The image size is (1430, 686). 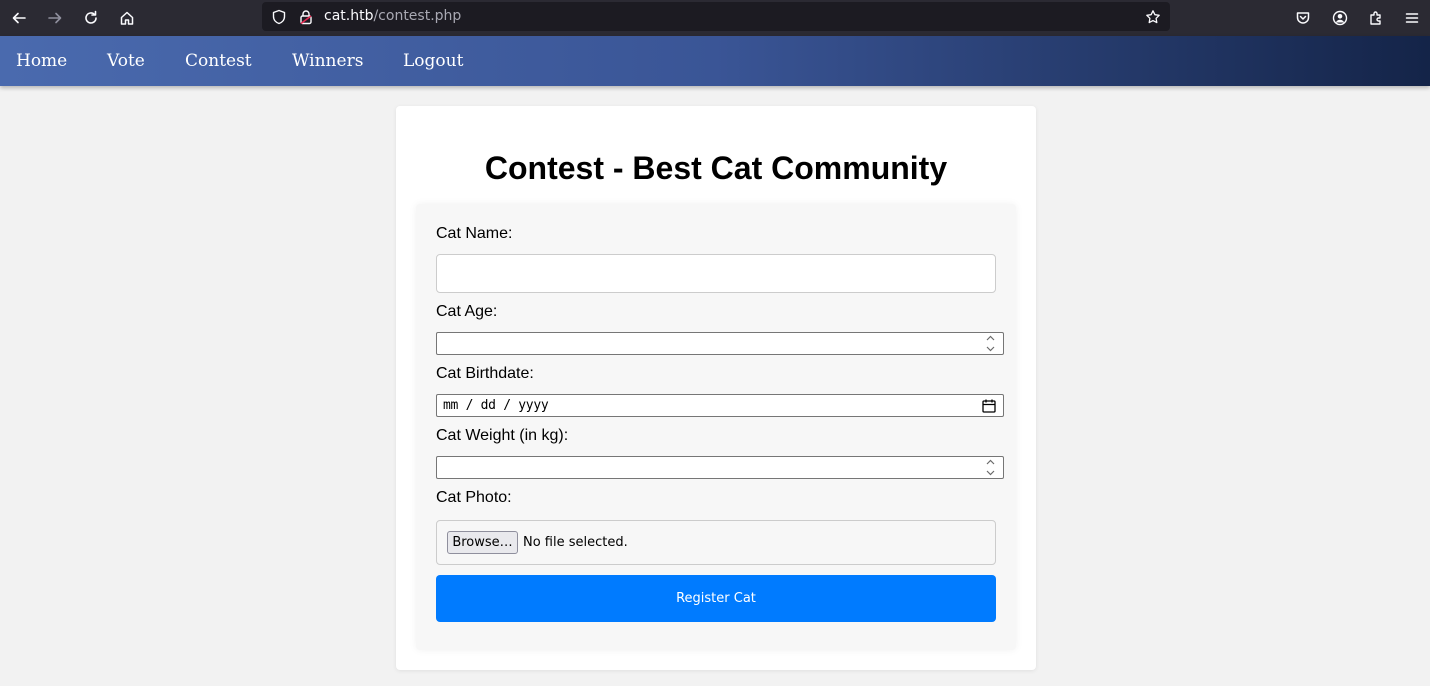 What do you see at coordinates (716, 168) in the screenshot?
I see `page-title: Contest - Best Cat Community` at bounding box center [716, 168].